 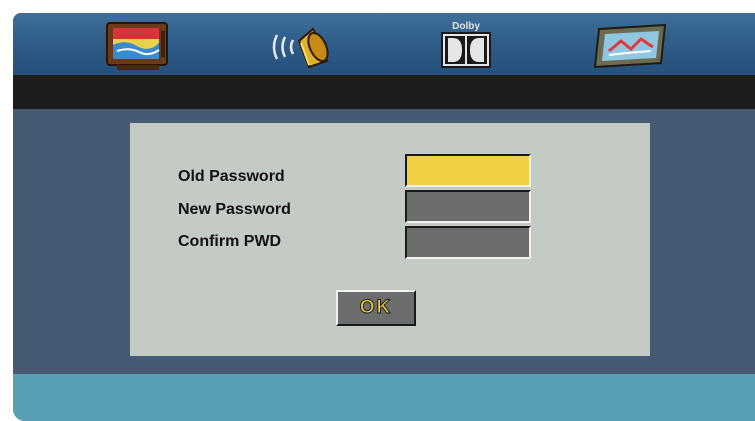 I want to click on confirm-password-label: Confirm PWD, so click(x=230, y=241).